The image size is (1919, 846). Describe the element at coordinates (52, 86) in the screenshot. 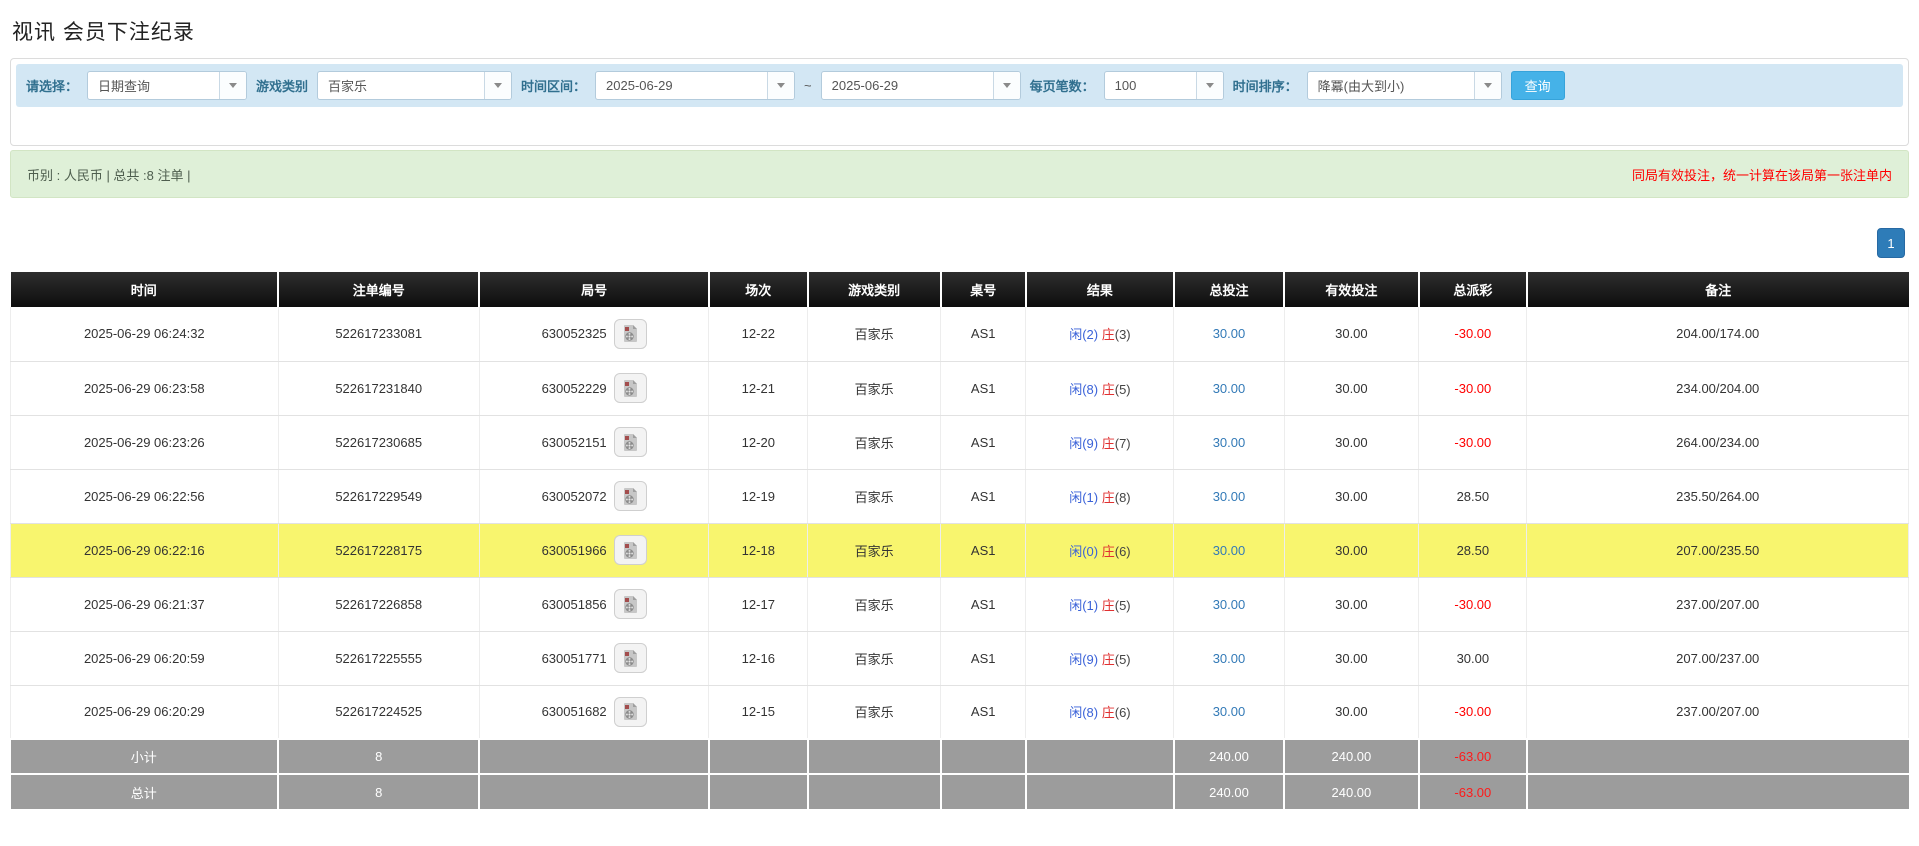

I see `query-type-label: 请选择：` at that location.